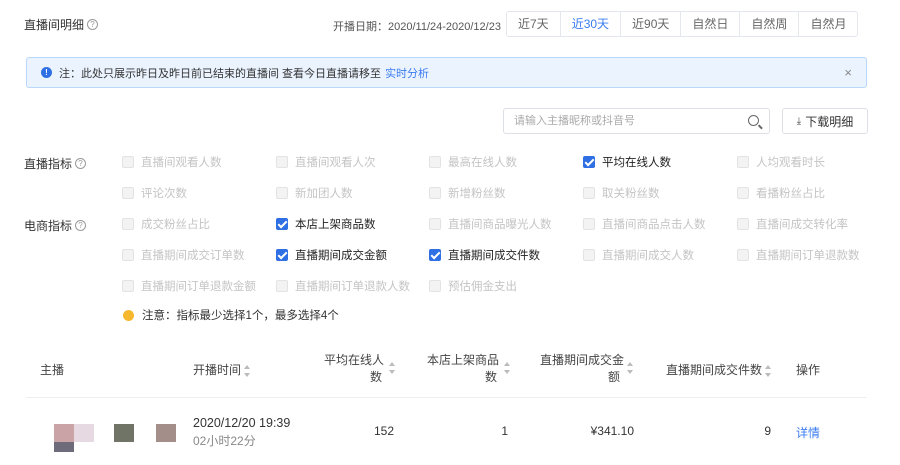 This screenshot has width=900, height=465. What do you see at coordinates (792, 224) in the screenshot?
I see `ecom-metric-checkbox: 直播间成交转化率` at bounding box center [792, 224].